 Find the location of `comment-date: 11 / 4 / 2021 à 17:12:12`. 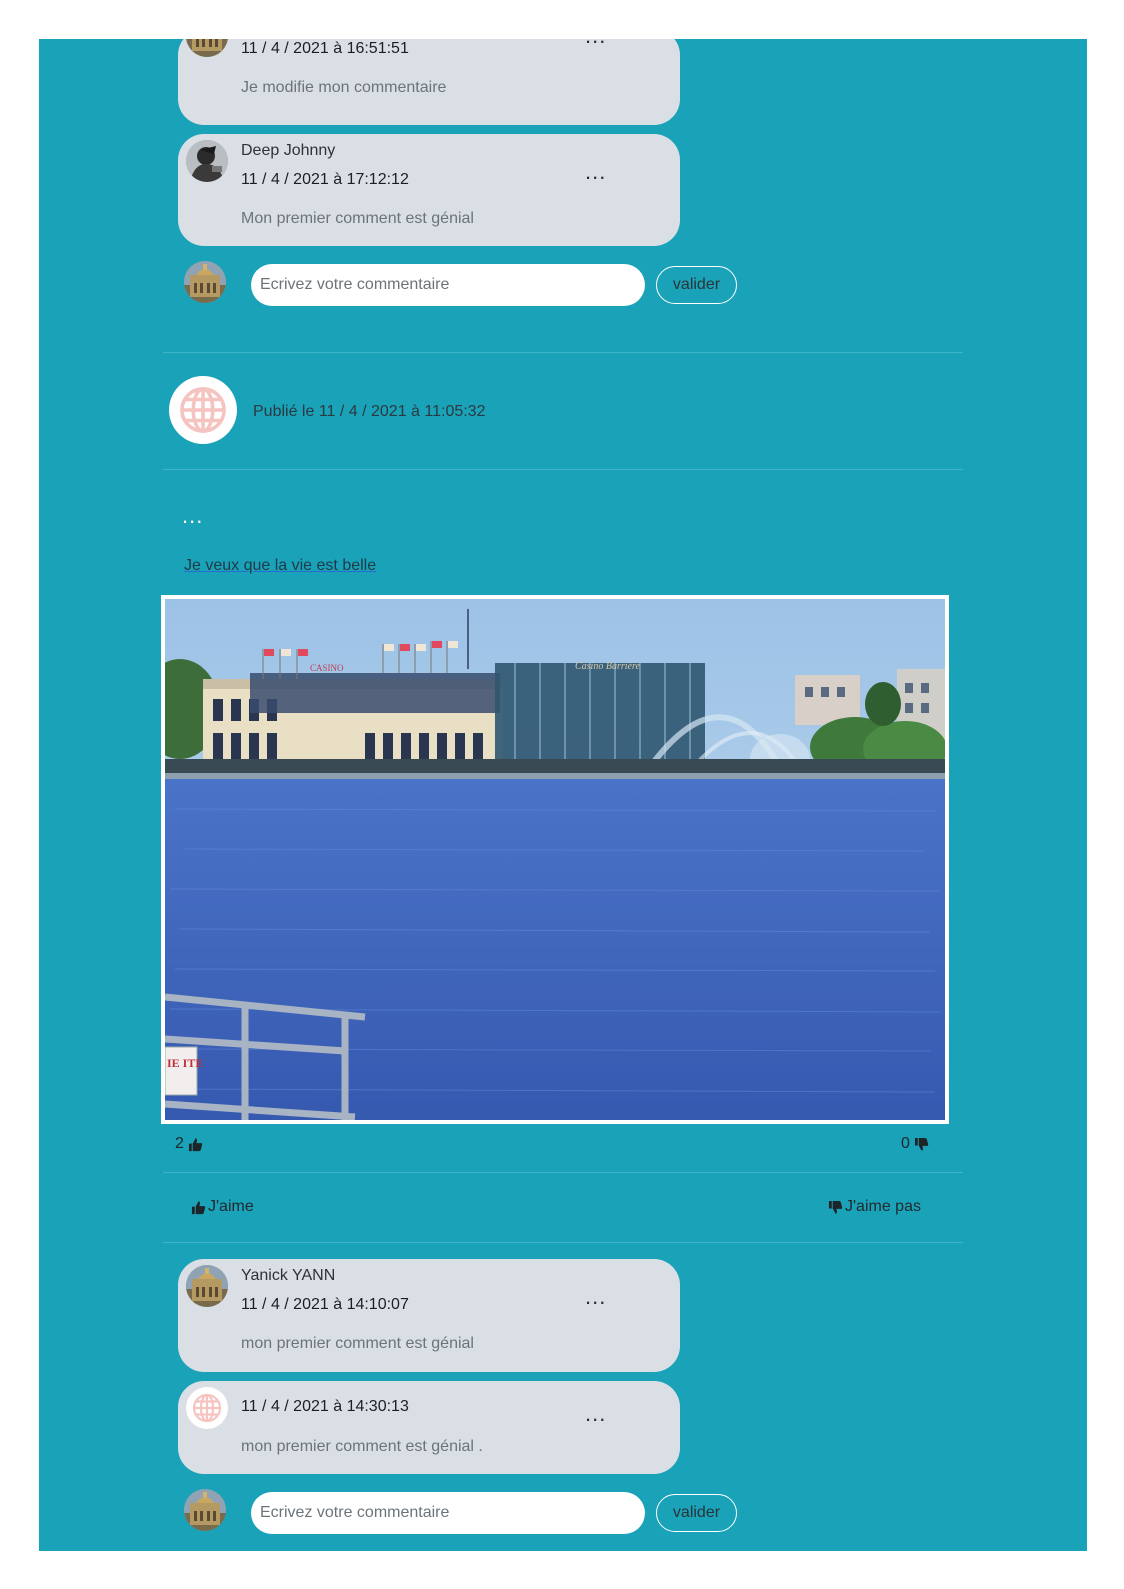

comment-date: 11 / 4 / 2021 à 17:12:12 is located at coordinates (325, 179).